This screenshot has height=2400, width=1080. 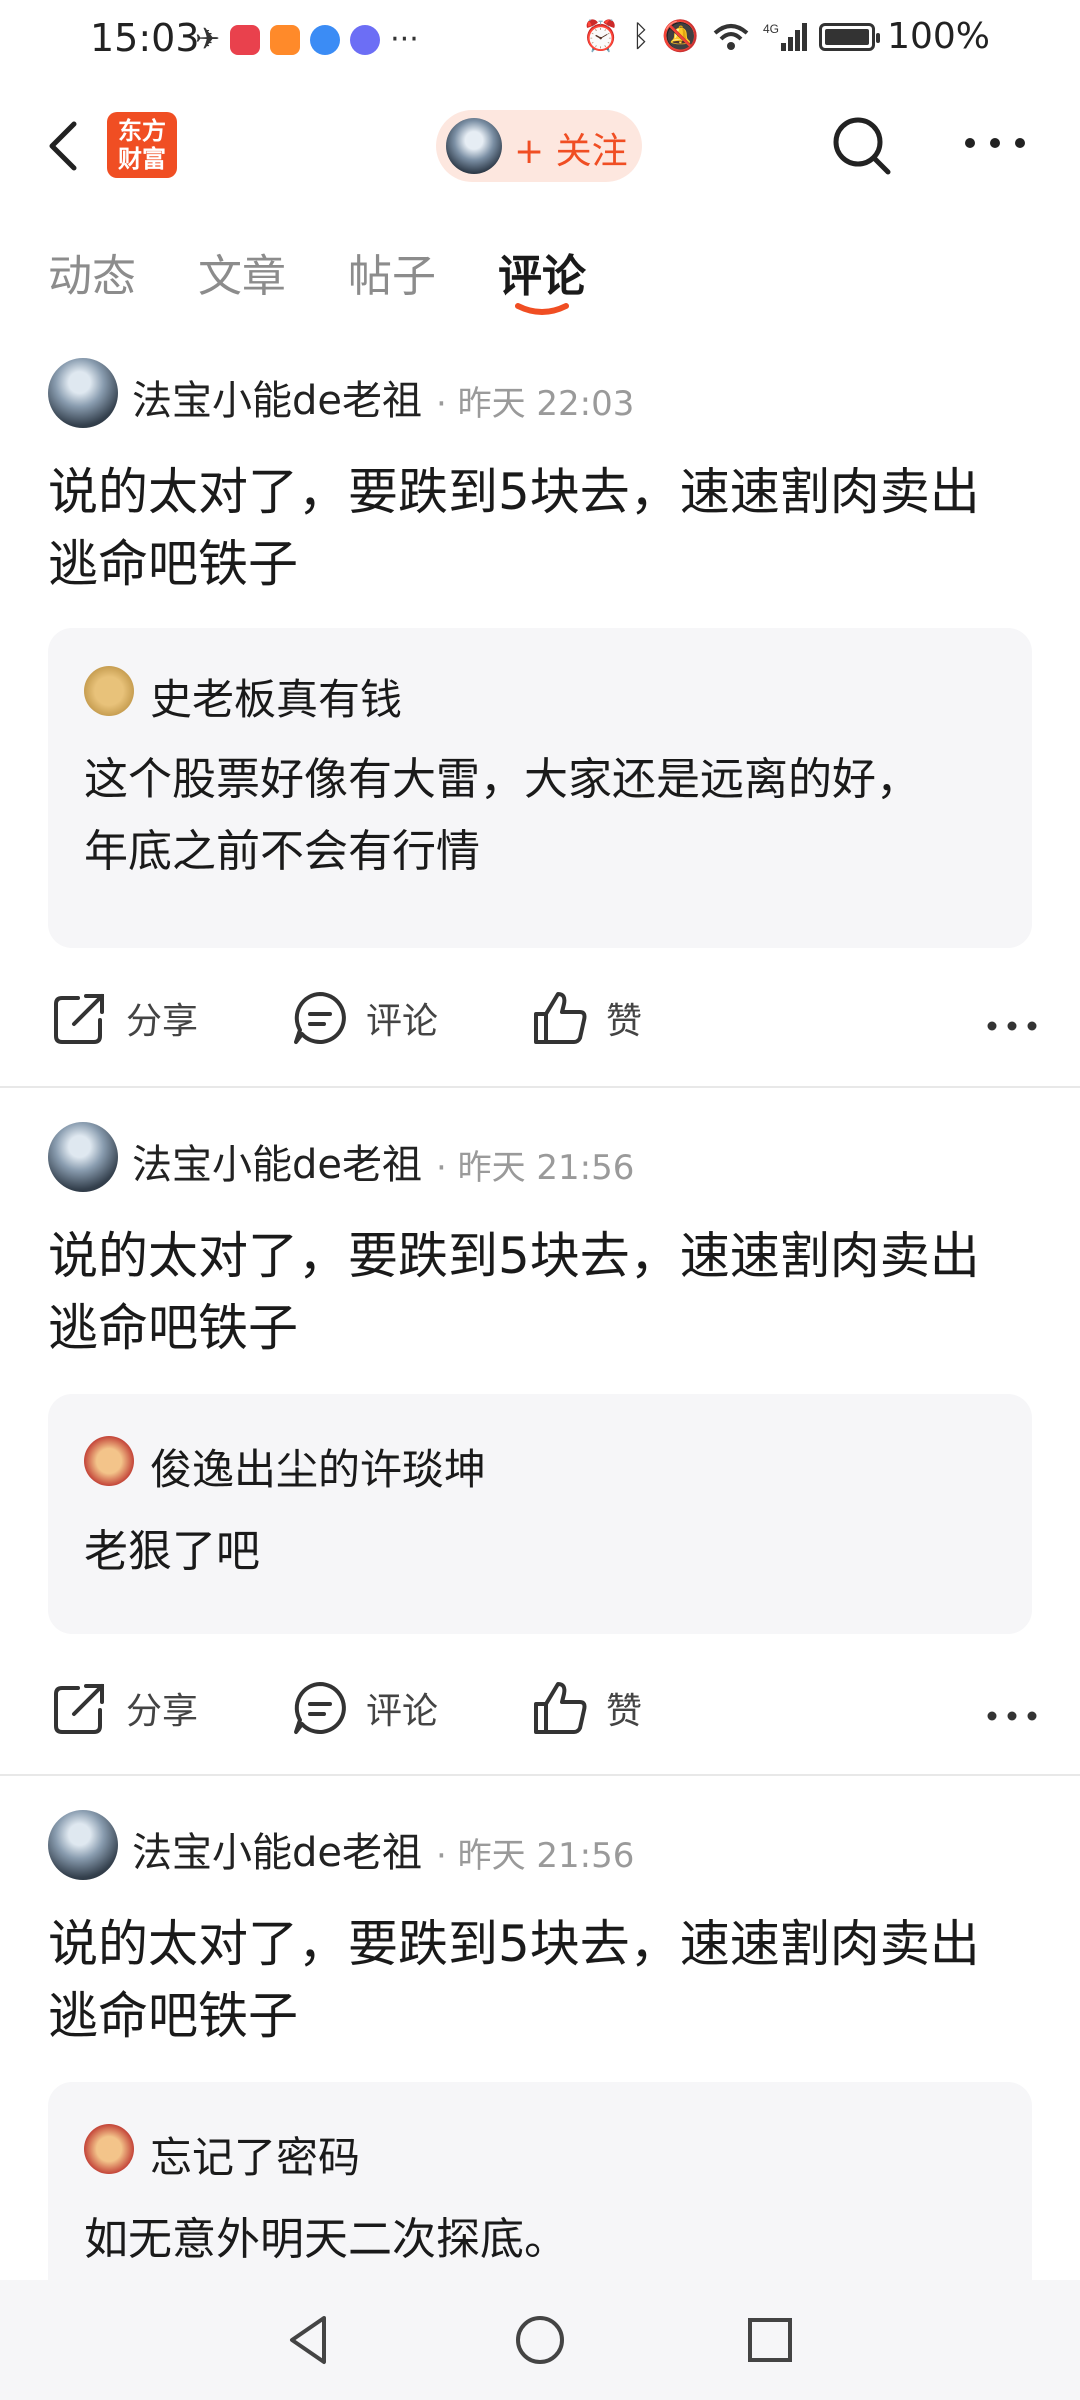 I want to click on bluetooth-icon: ᛒ, so click(x=640, y=36).